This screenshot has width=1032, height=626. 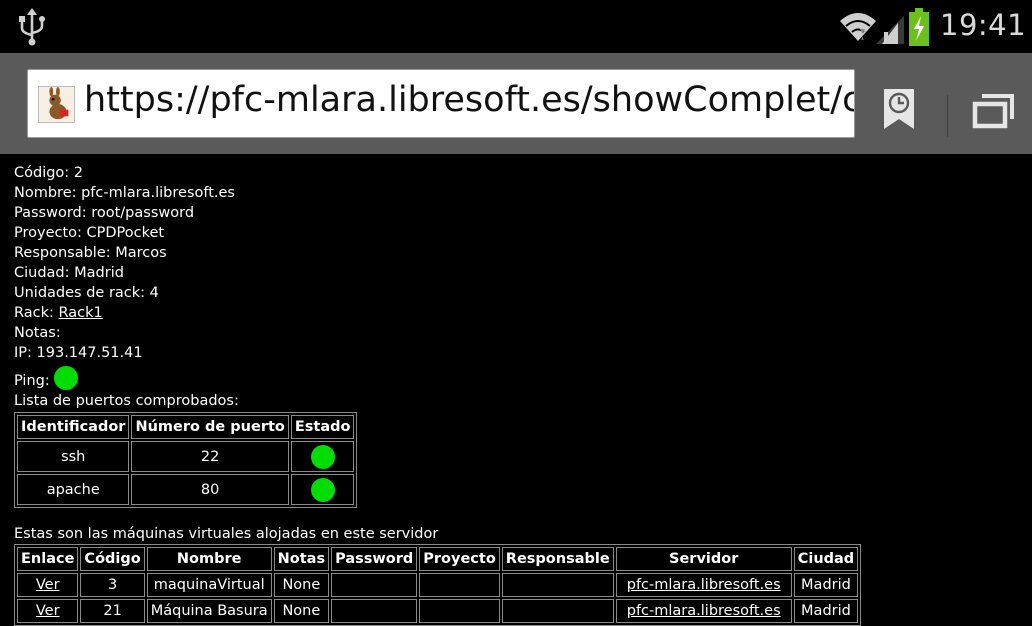 What do you see at coordinates (210, 427) in the screenshot?
I see `ports-header-numero: Número de puerto` at bounding box center [210, 427].